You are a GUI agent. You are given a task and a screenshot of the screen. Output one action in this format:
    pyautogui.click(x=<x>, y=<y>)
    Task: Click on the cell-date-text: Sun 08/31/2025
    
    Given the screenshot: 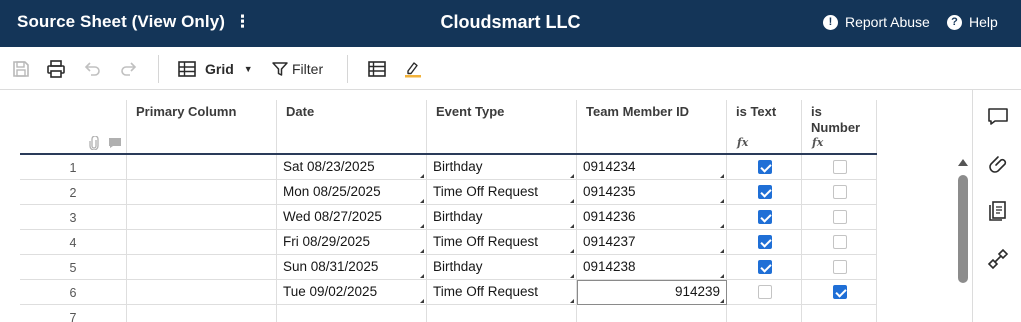 What is the action you would take?
    pyautogui.click(x=331, y=266)
    